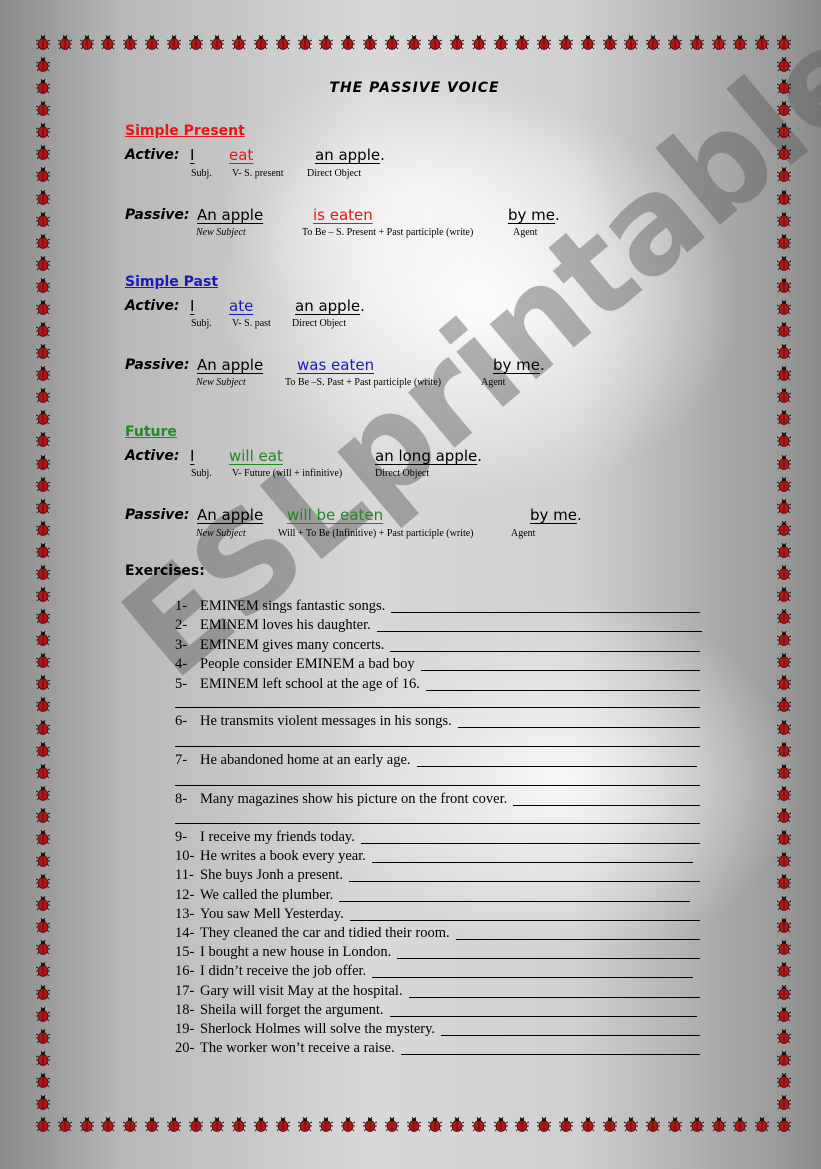 The image size is (821, 1169). Describe the element at coordinates (277, 837) in the screenshot. I see `exercise-sentence: I receive my friends today.` at that location.